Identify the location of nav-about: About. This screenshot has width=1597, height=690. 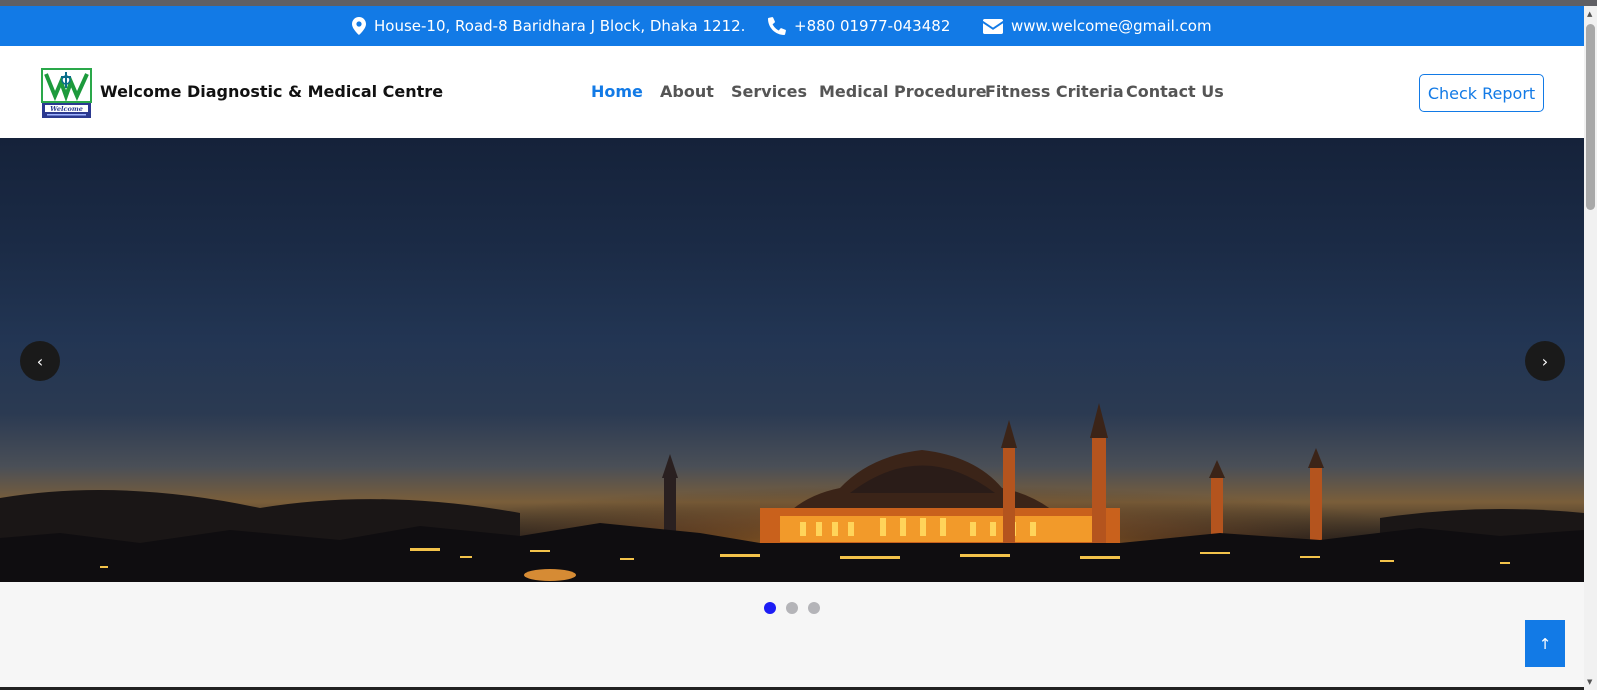
(687, 91).